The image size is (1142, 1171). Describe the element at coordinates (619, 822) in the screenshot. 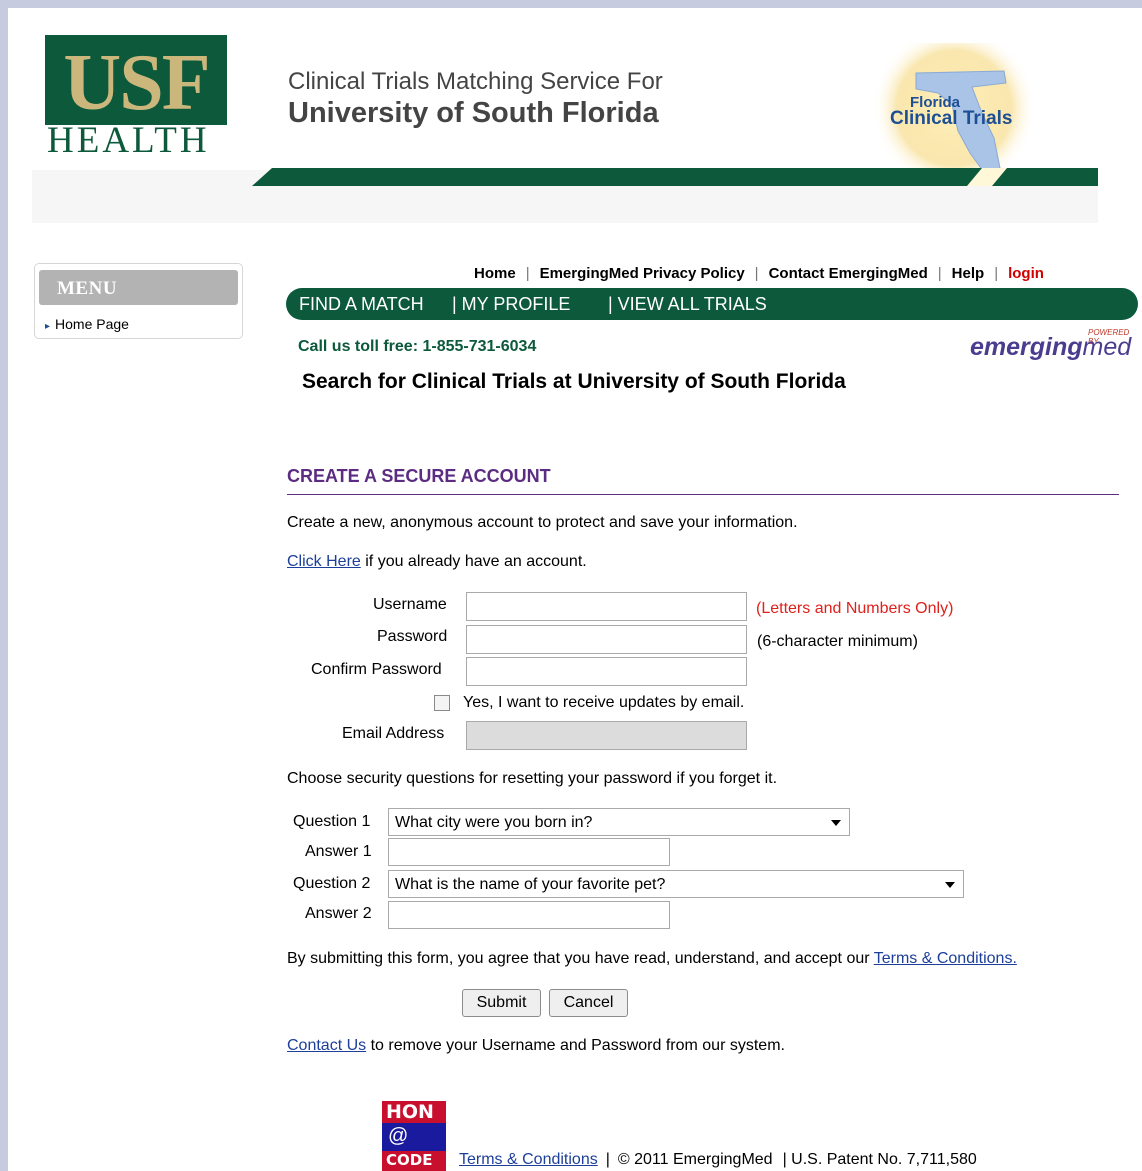

I see `question1-select: What city were you born in?` at that location.